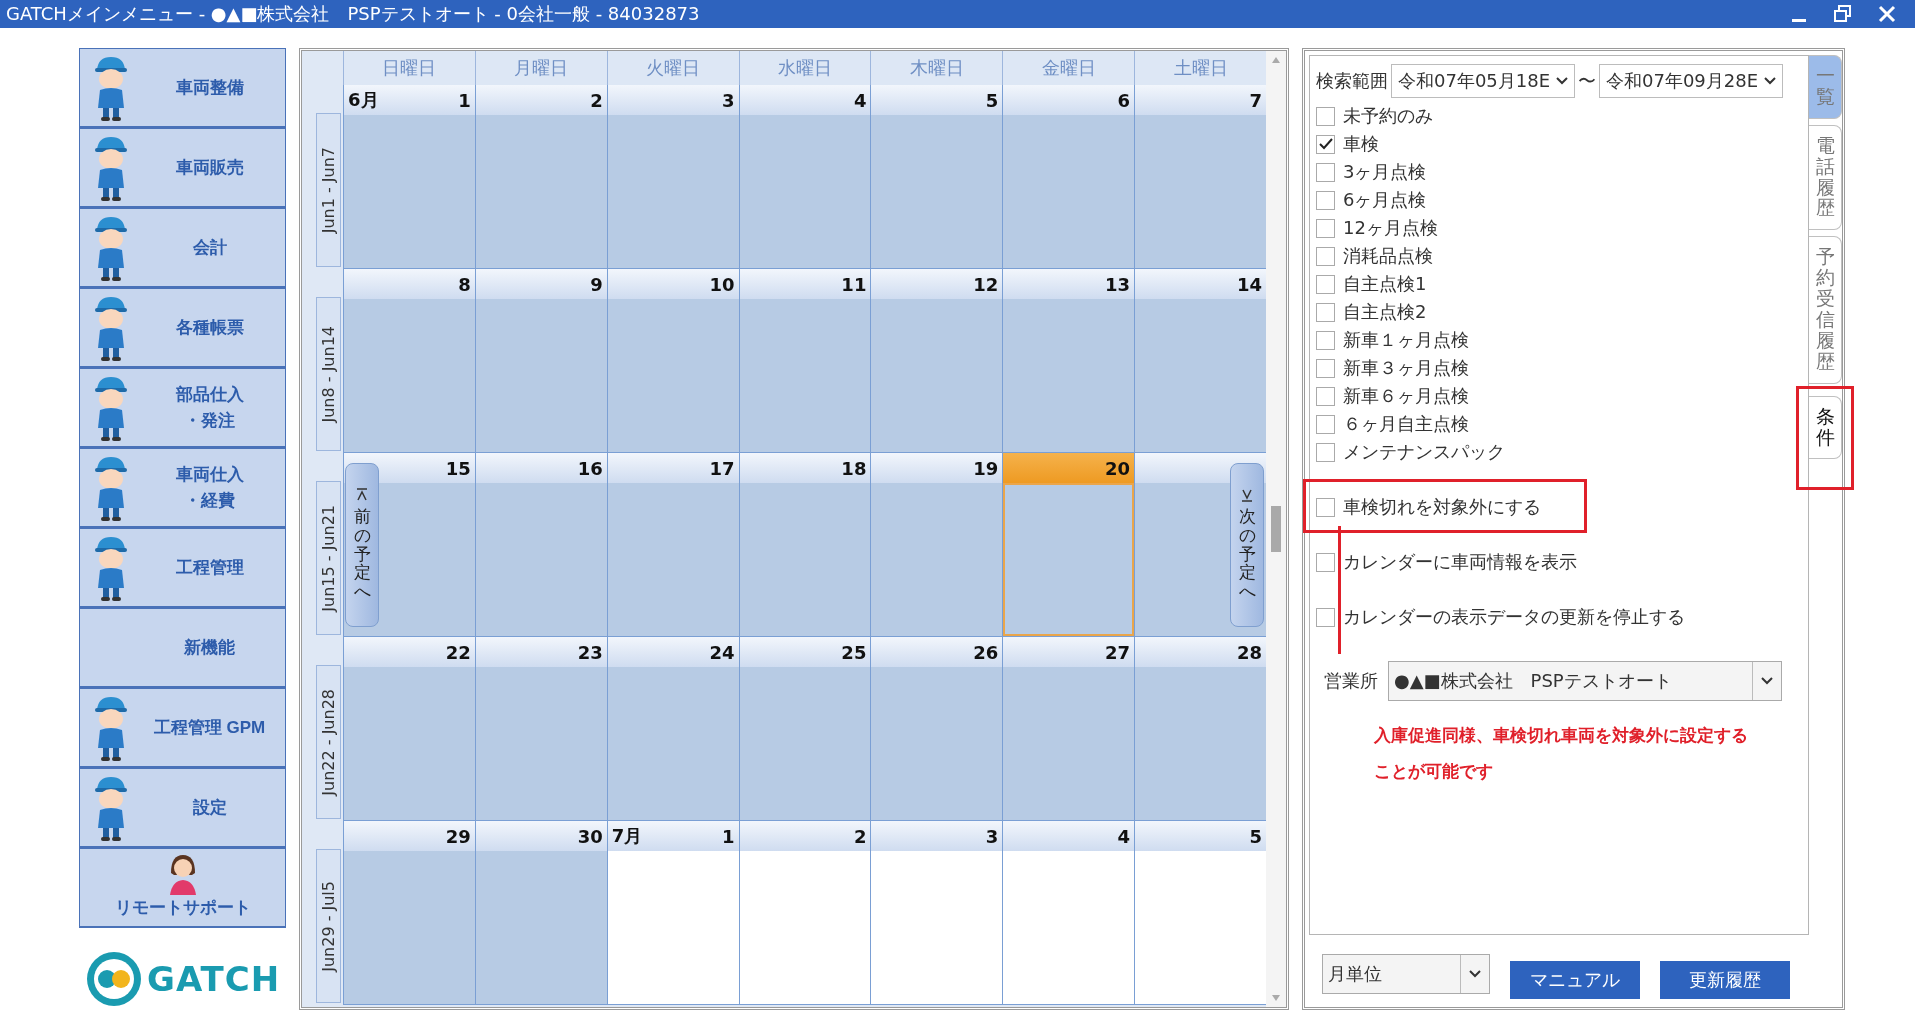  Describe the element at coordinates (672, 729) in the screenshot. I see `day-cell: 24` at that location.